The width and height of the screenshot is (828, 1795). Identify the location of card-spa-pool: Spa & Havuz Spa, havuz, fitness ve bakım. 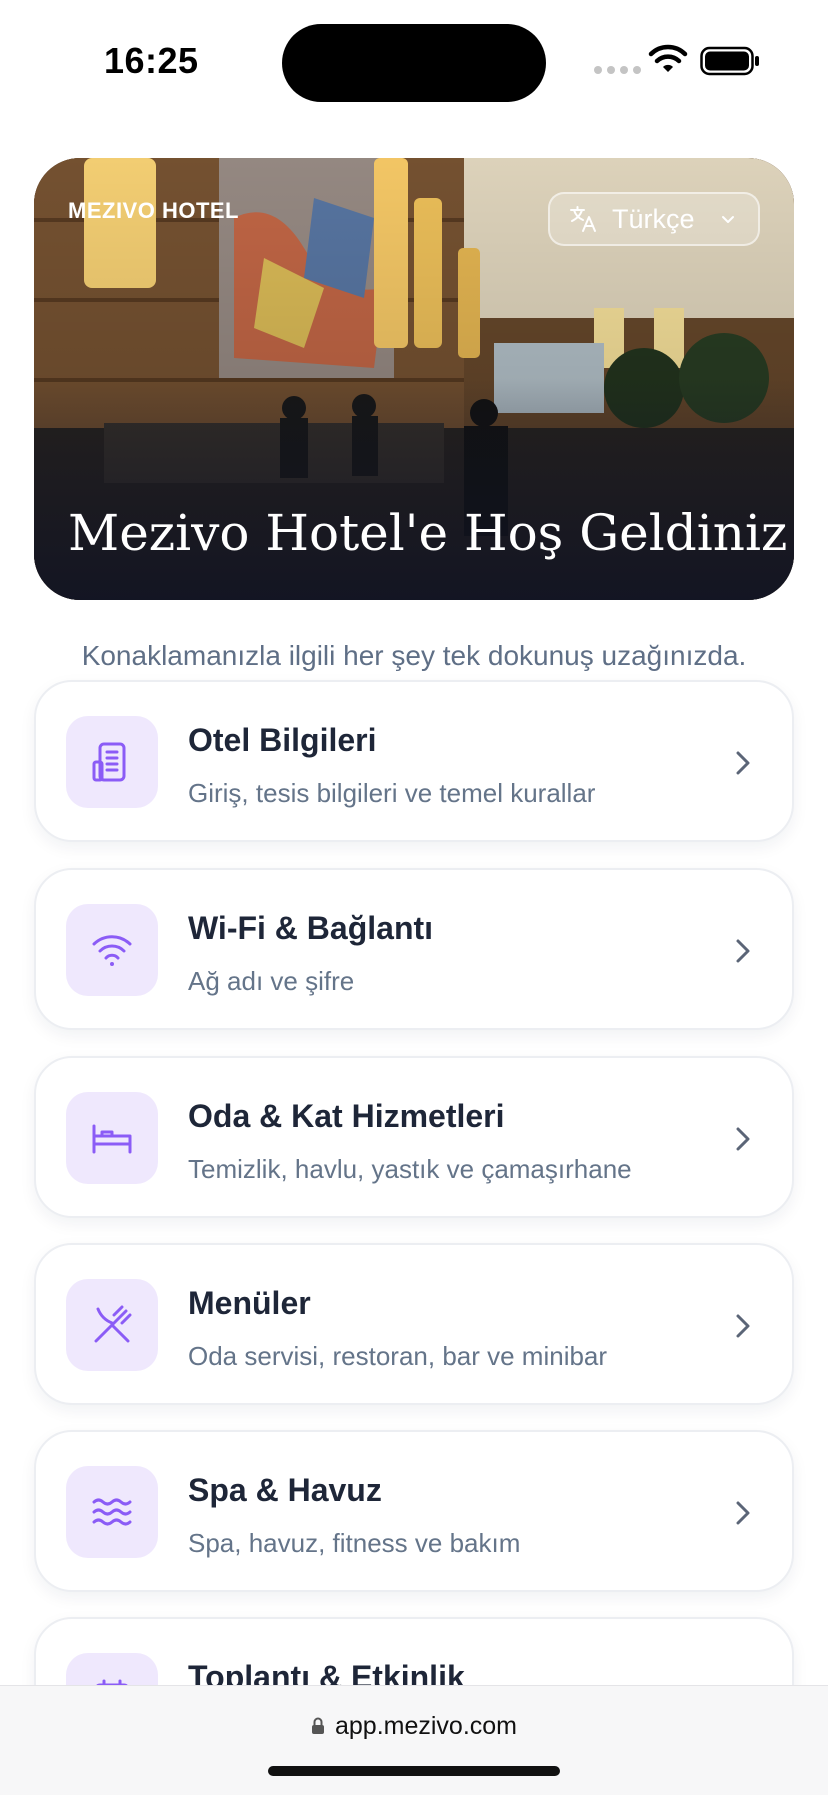
(414, 1511).